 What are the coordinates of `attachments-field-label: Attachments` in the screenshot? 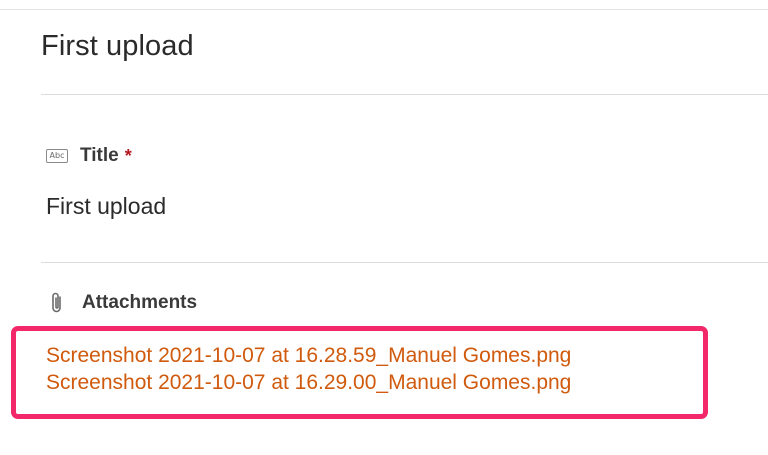 It's located at (123, 303).